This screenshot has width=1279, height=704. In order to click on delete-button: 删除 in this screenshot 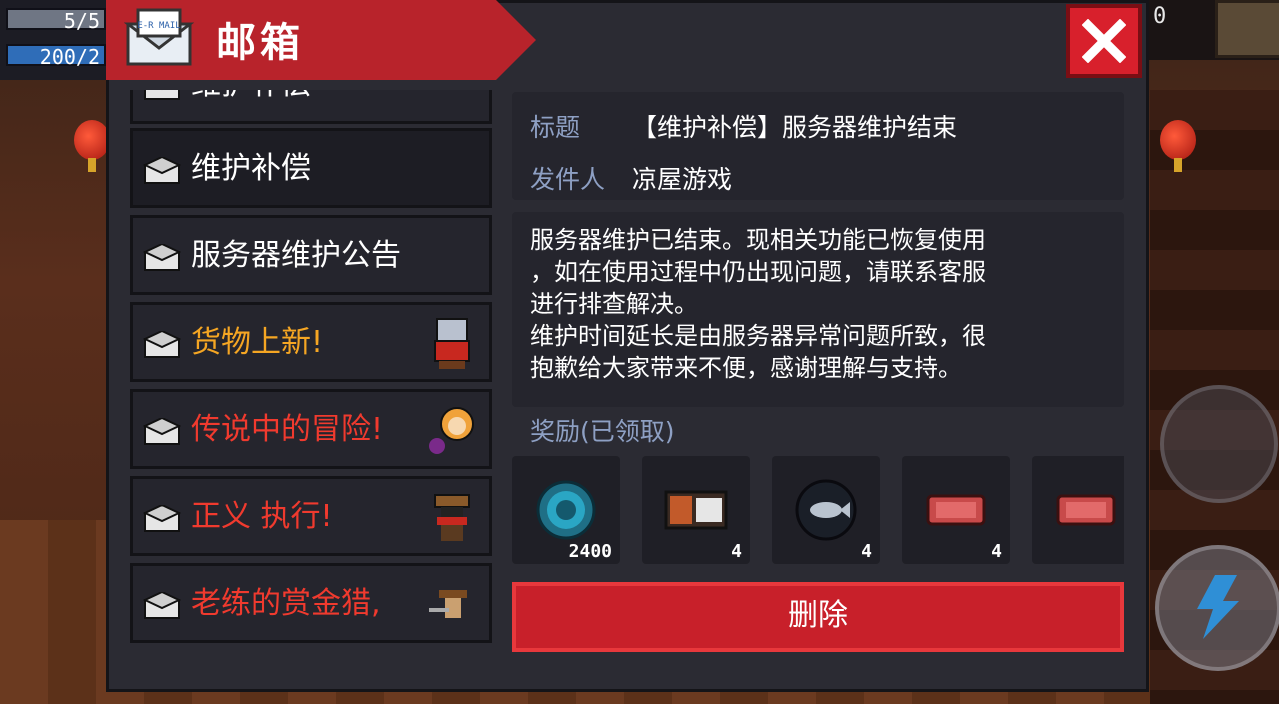, I will do `click(818, 617)`.